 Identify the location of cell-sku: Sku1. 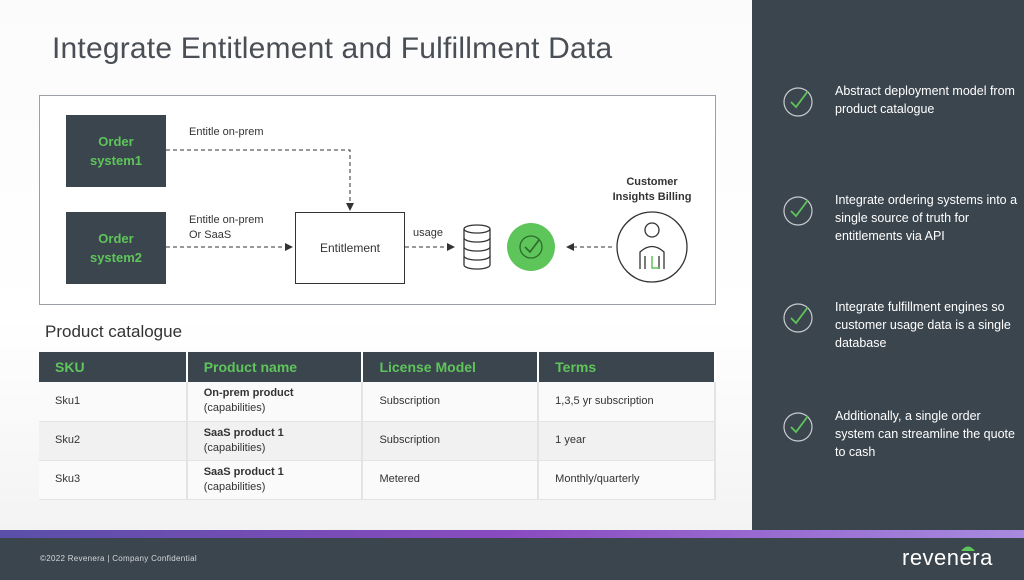
(113, 402).